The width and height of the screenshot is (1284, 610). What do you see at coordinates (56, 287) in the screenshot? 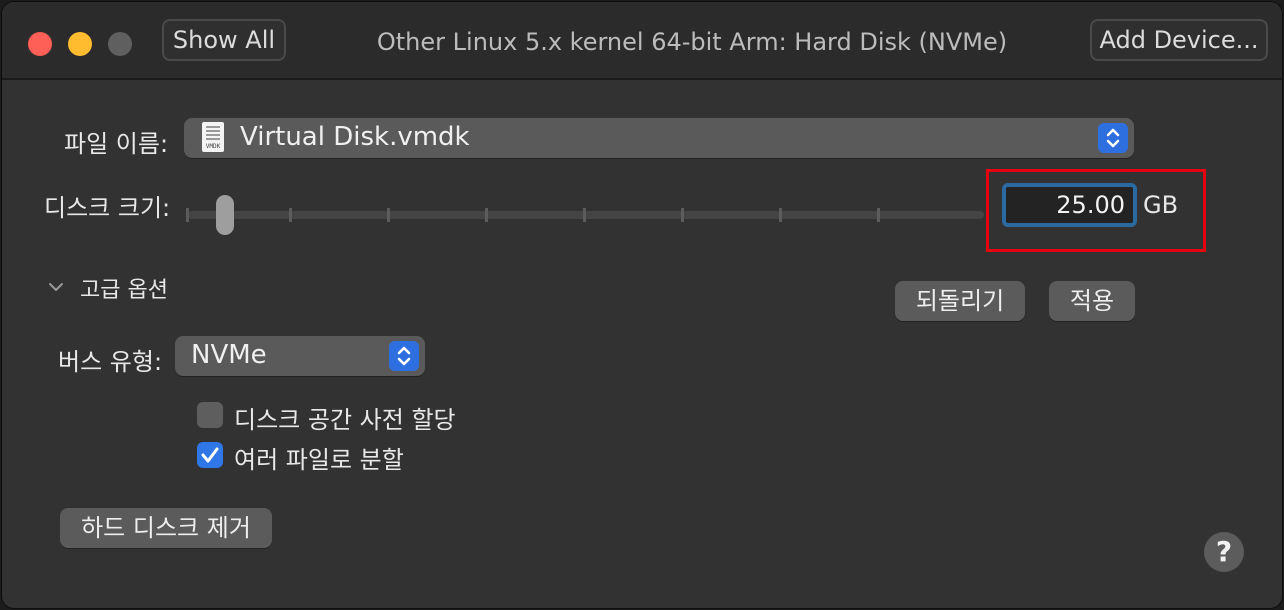
I see `chevron-down-icon` at bounding box center [56, 287].